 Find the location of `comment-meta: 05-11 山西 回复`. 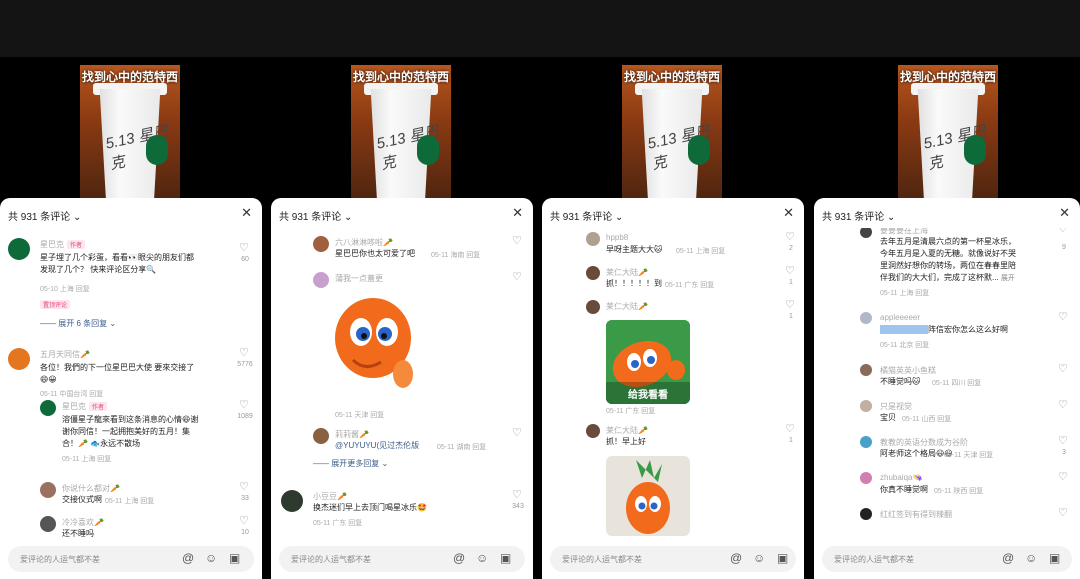

comment-meta: 05-11 山西 回复 is located at coordinates (926, 419).